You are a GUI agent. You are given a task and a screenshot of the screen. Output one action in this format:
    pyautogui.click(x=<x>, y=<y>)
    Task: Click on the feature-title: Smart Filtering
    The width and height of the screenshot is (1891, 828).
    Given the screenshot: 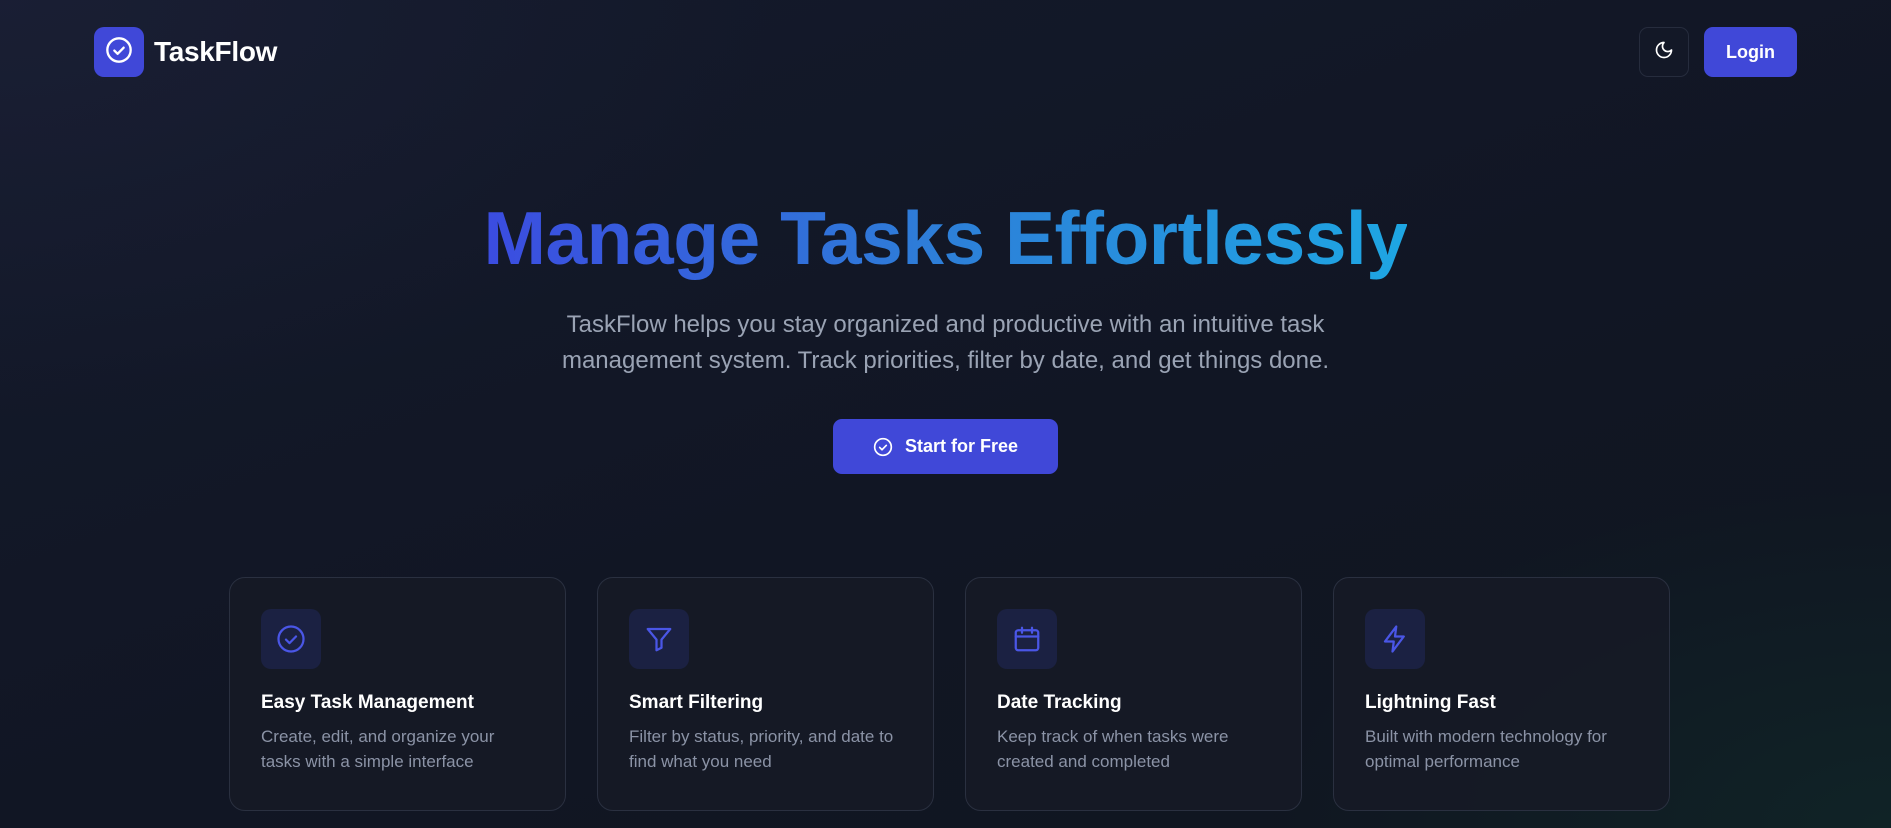 What is the action you would take?
    pyautogui.click(x=696, y=702)
    